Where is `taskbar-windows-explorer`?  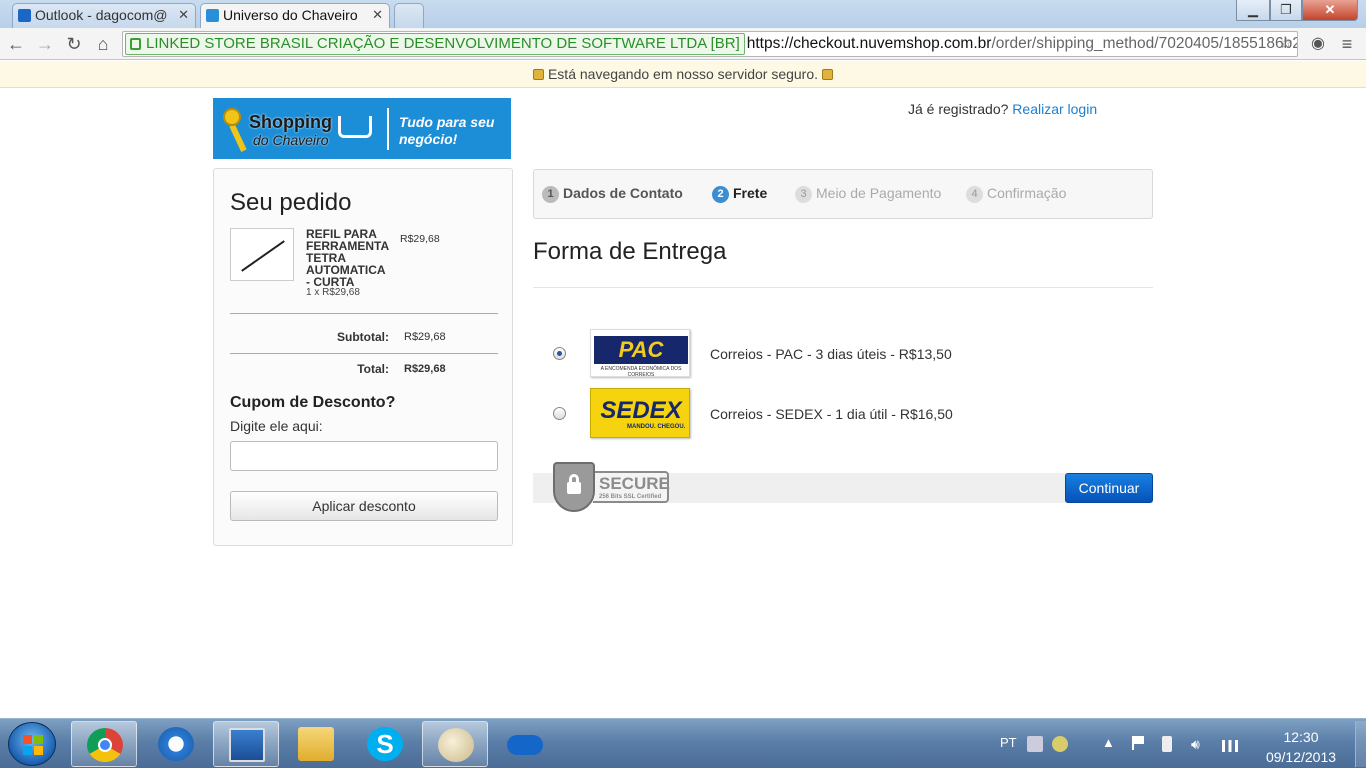
taskbar-windows-explorer is located at coordinates (316, 744).